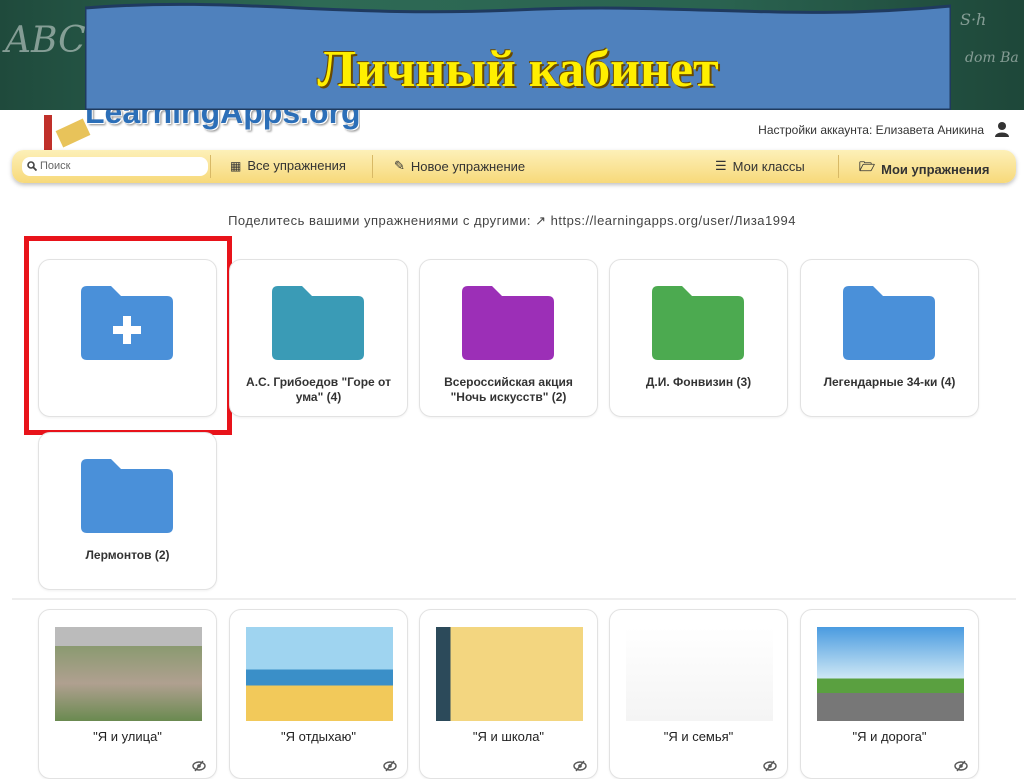 The image size is (1024, 779). What do you see at coordinates (867, 166) in the screenshot?
I see `folder-open-icon: 🗁` at bounding box center [867, 166].